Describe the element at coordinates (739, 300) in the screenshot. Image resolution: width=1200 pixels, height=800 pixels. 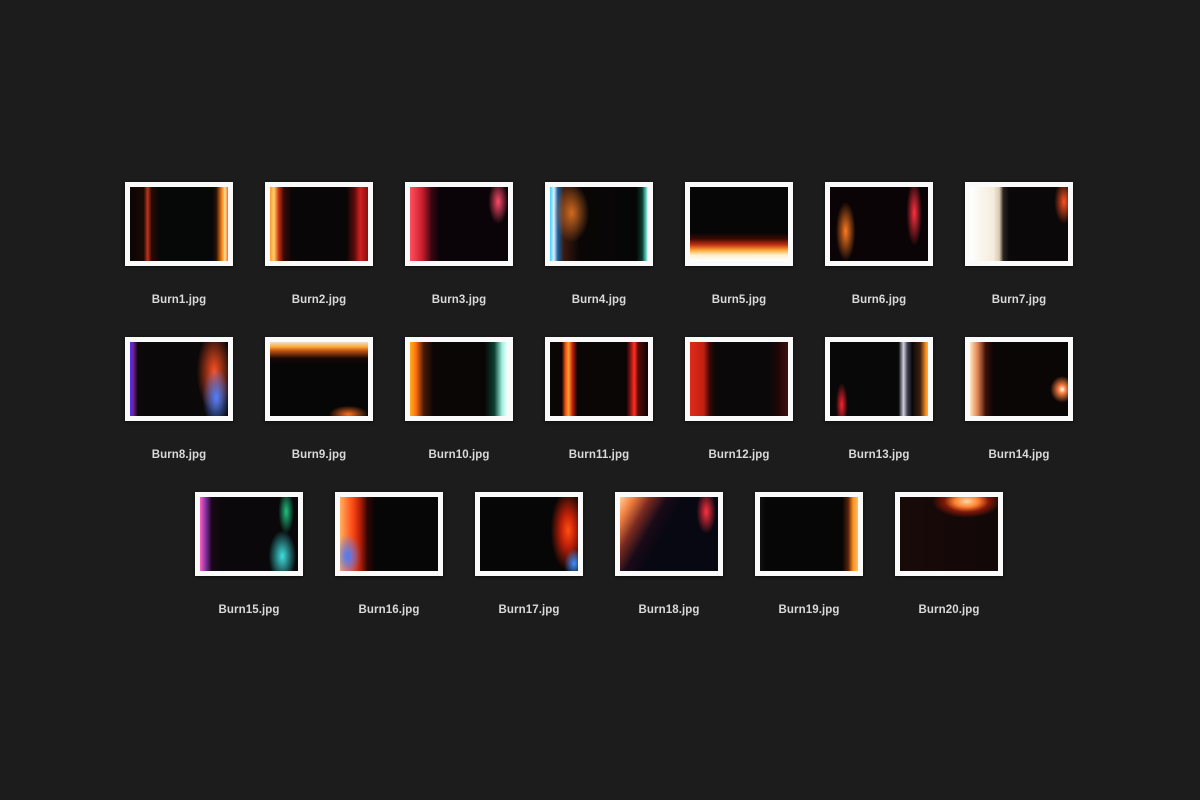
I see `file-name-label: Burn5.jpg` at that location.